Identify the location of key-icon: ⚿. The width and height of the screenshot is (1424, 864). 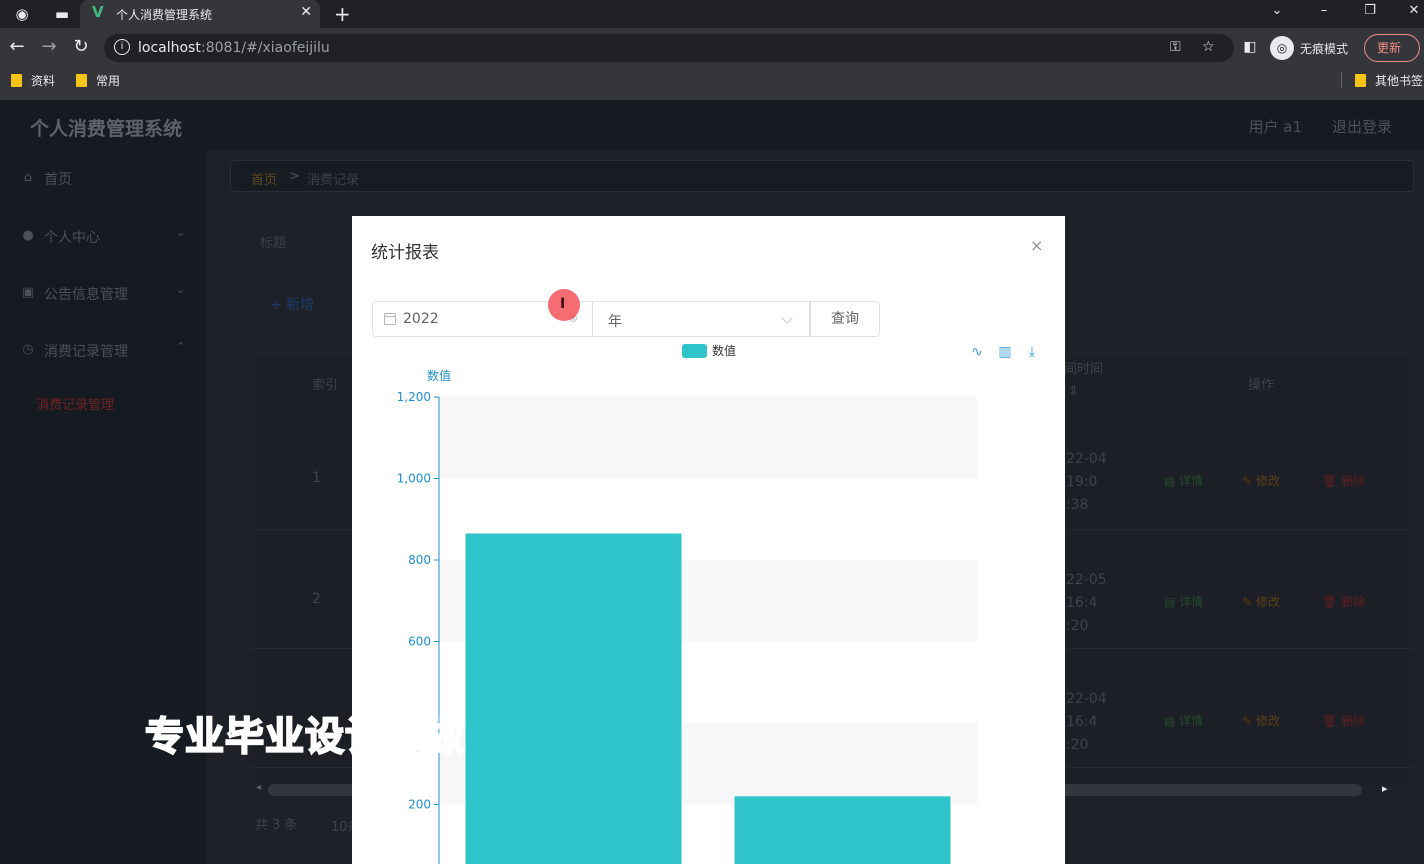
(1175, 47).